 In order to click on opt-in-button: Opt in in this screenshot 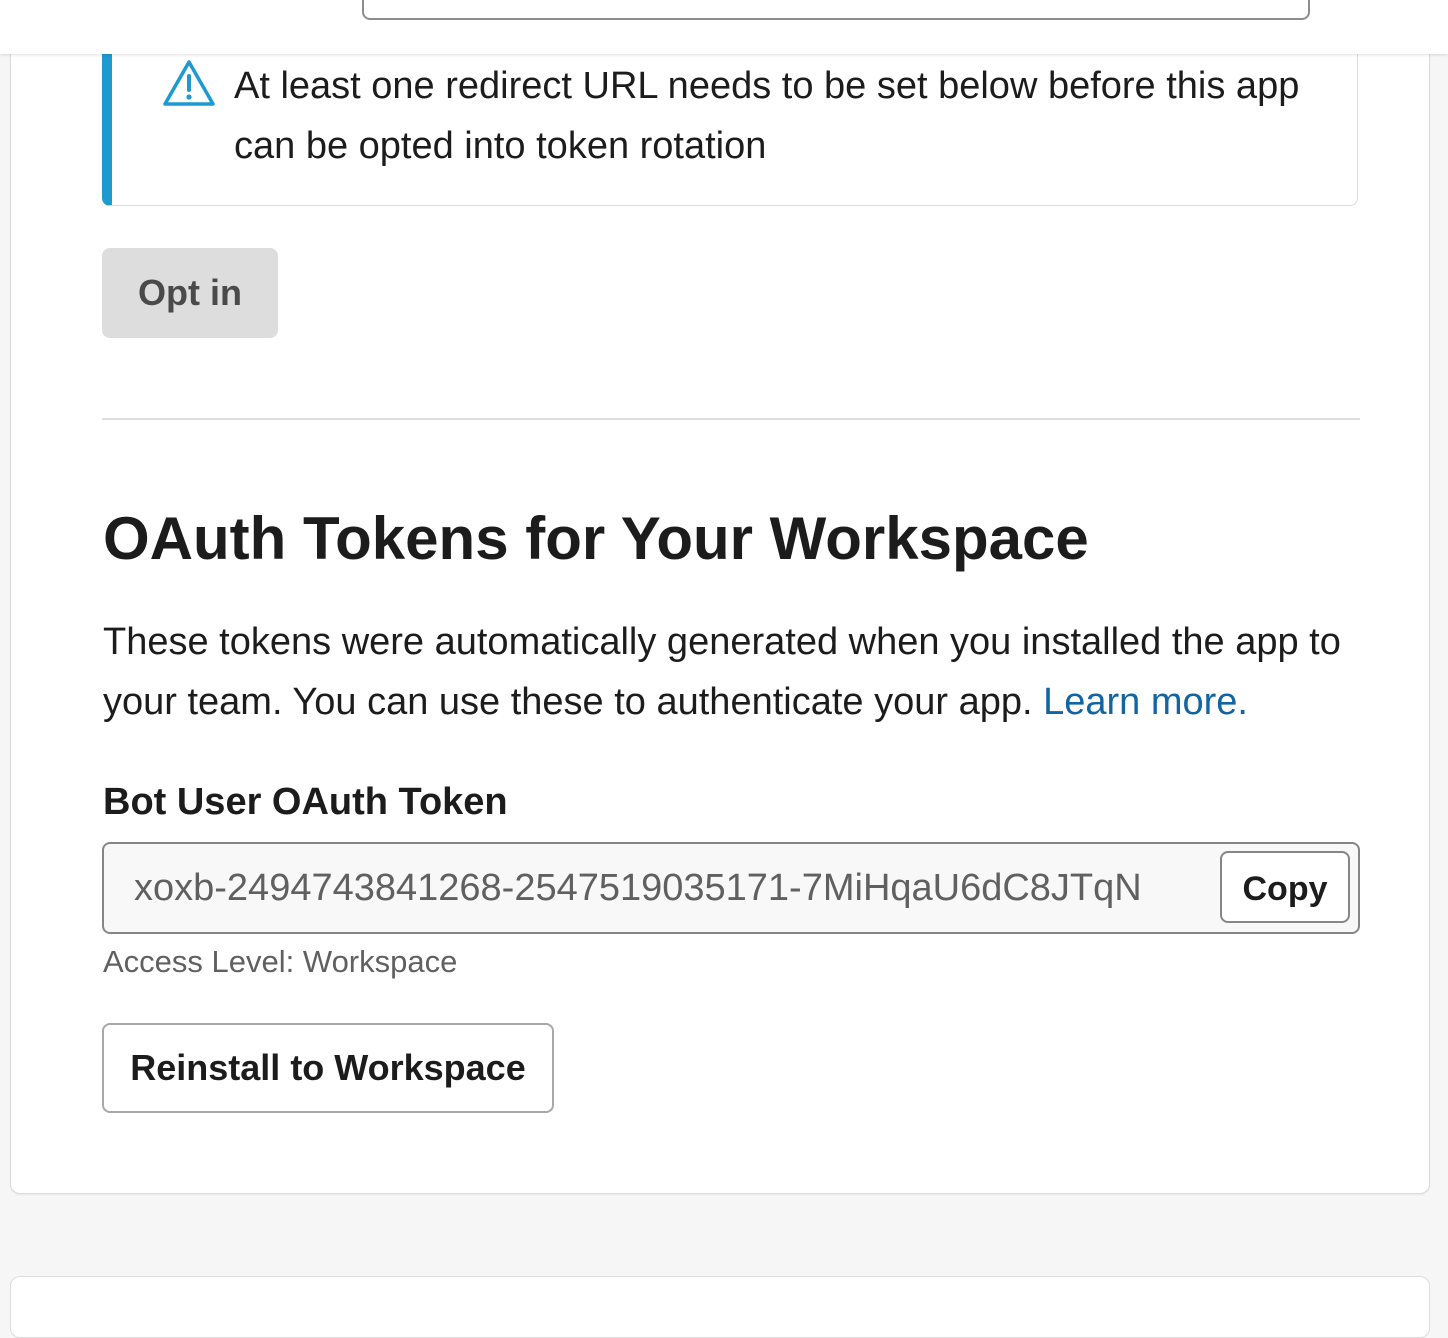, I will do `click(190, 293)`.